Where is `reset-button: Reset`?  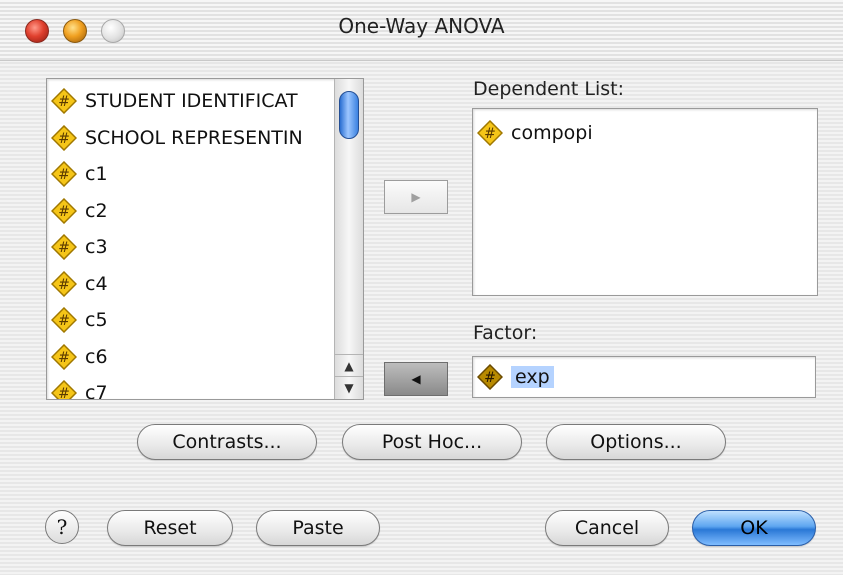
reset-button: Reset is located at coordinates (170, 528).